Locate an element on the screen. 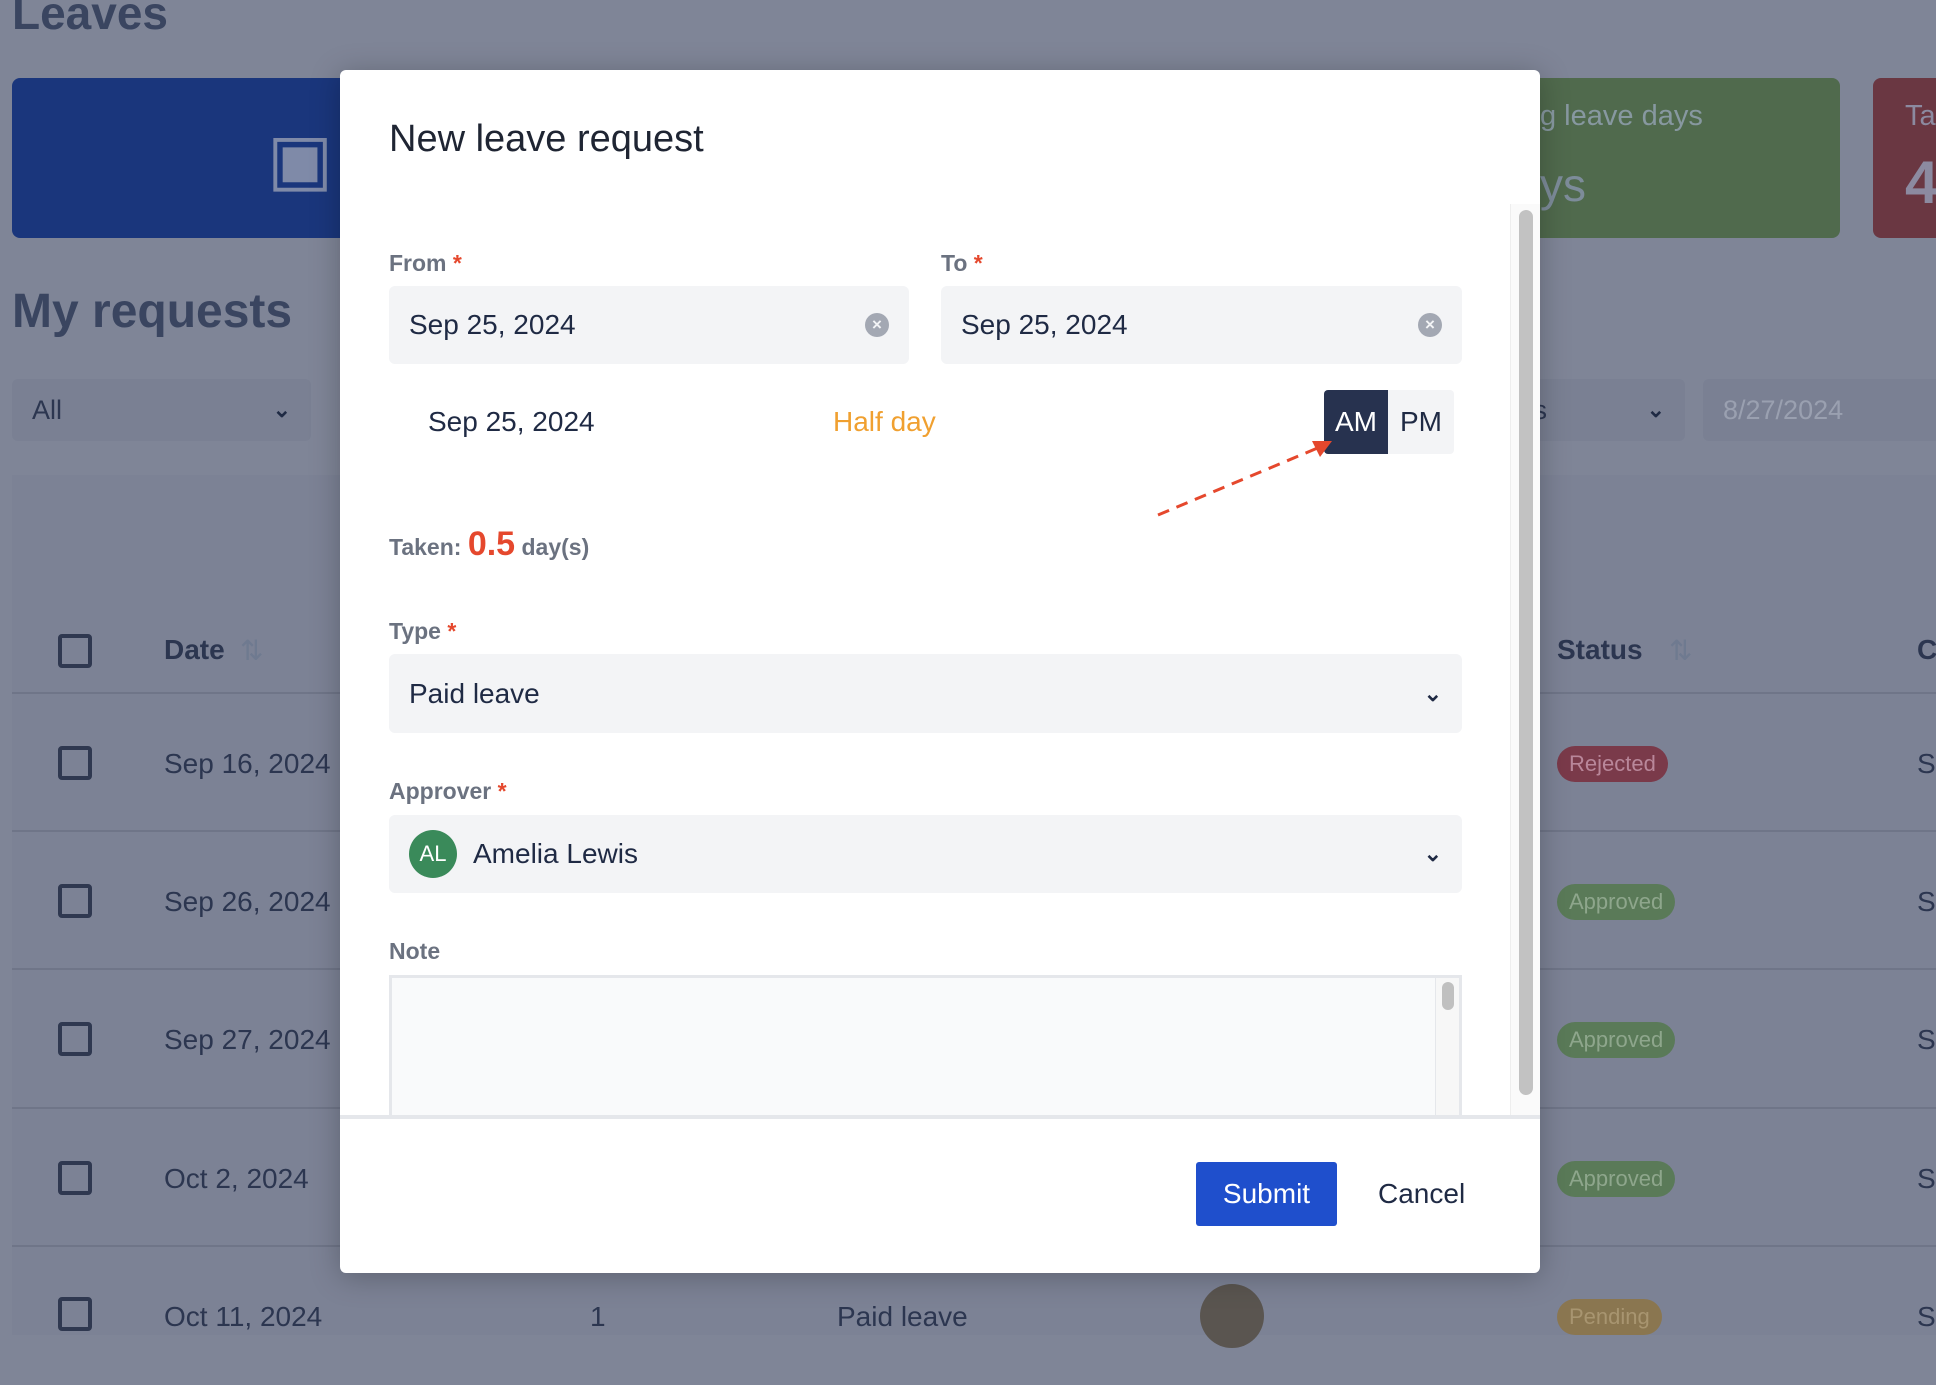  header-status: Status is located at coordinates (1600, 650).